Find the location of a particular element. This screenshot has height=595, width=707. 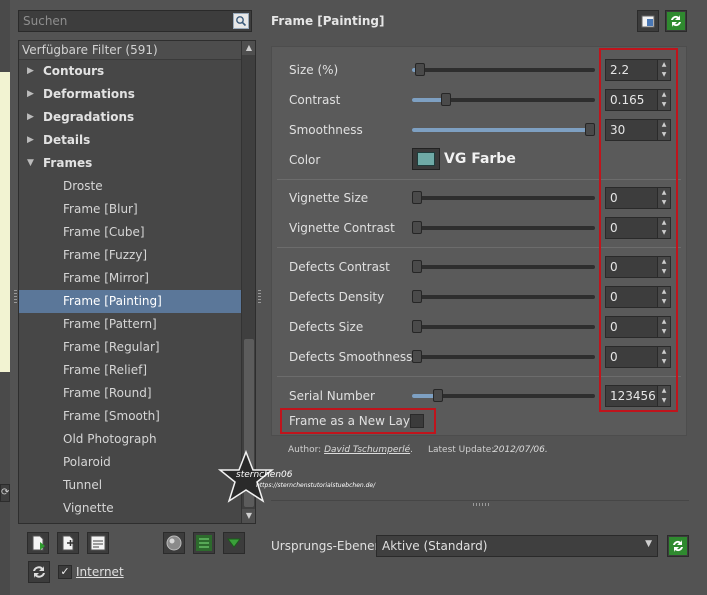

input-layers-select: Aktive (Standard) ▼ is located at coordinates (517, 546).